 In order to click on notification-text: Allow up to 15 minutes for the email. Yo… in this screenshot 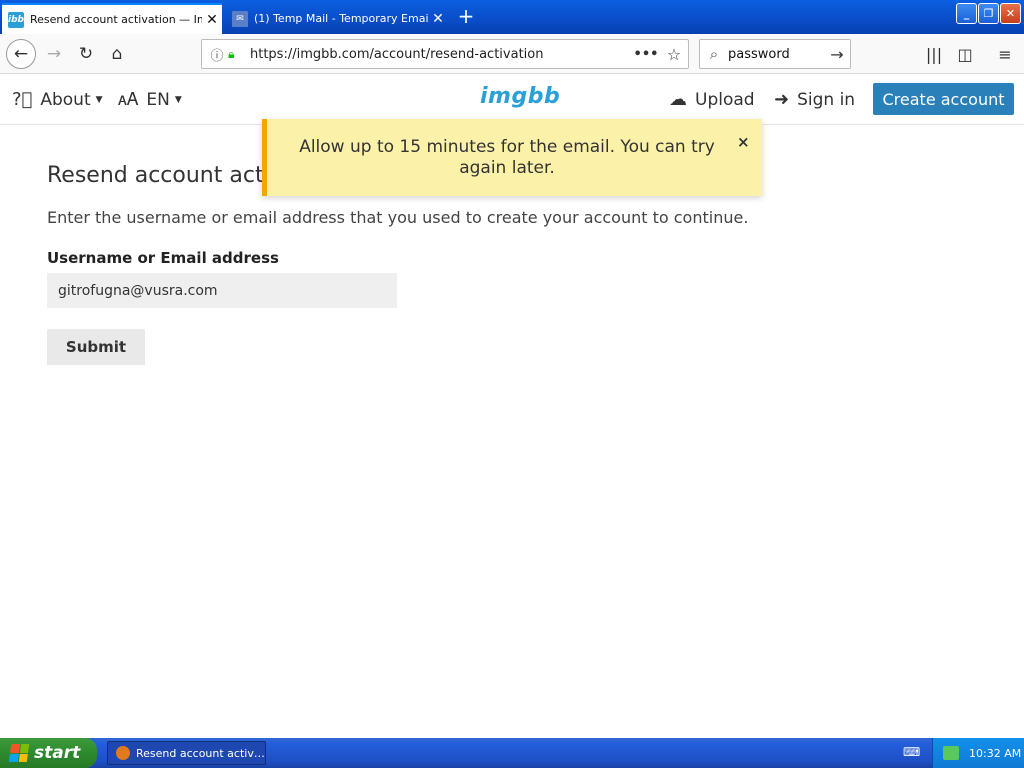, I will do `click(507, 157)`.